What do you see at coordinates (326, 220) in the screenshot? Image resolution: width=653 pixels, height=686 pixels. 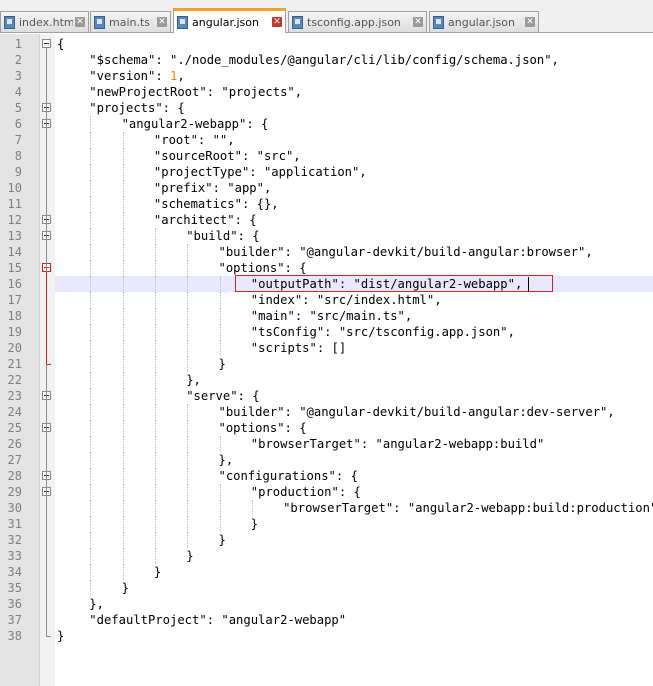 I see `code-line: 12 "architect": {` at bounding box center [326, 220].